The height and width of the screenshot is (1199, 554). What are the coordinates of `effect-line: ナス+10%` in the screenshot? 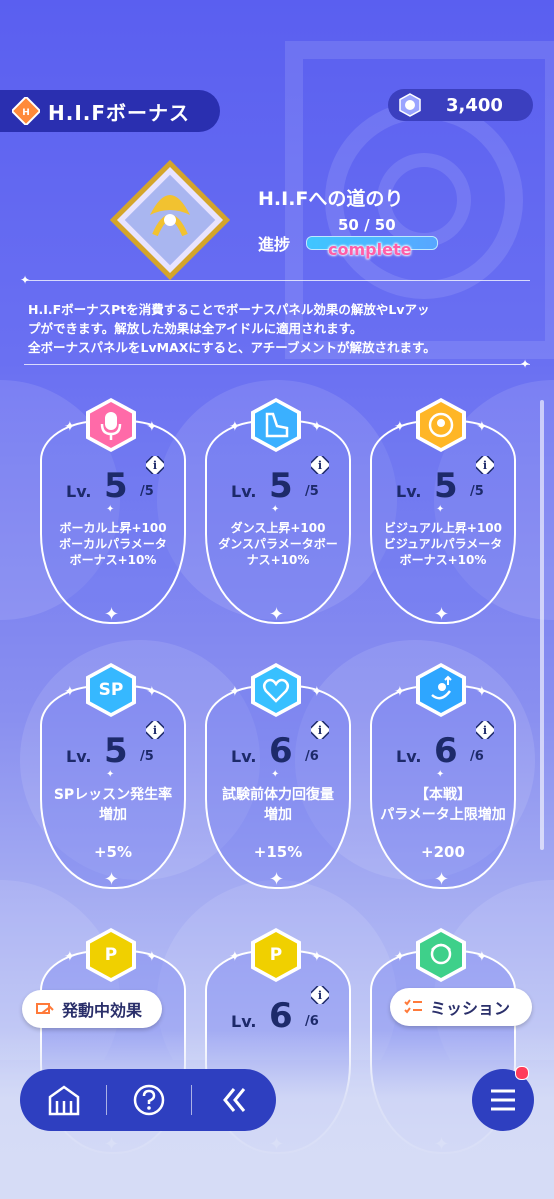 It's located at (278, 560).